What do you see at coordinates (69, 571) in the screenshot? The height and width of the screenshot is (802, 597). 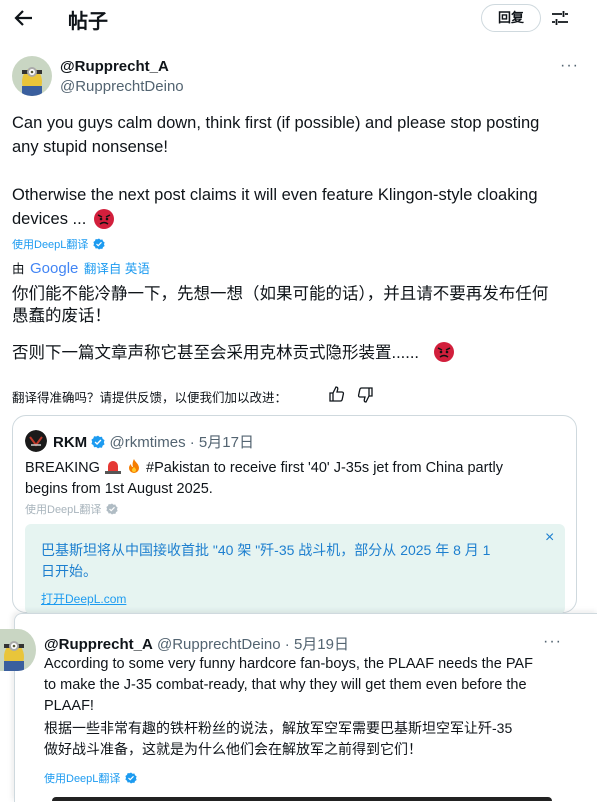 I see `deepl-translation-line: 日开始。` at bounding box center [69, 571].